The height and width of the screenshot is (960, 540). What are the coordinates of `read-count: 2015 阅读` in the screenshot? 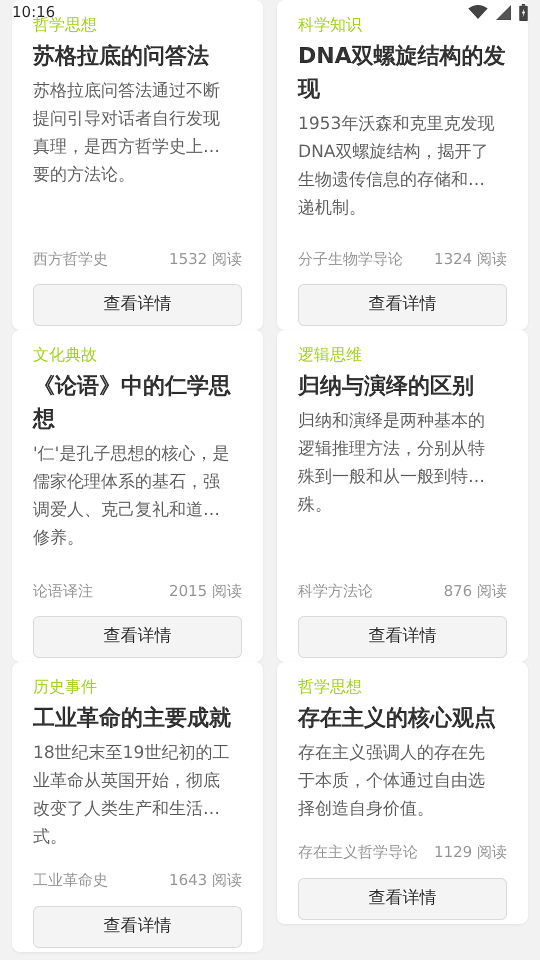 It's located at (205, 591).